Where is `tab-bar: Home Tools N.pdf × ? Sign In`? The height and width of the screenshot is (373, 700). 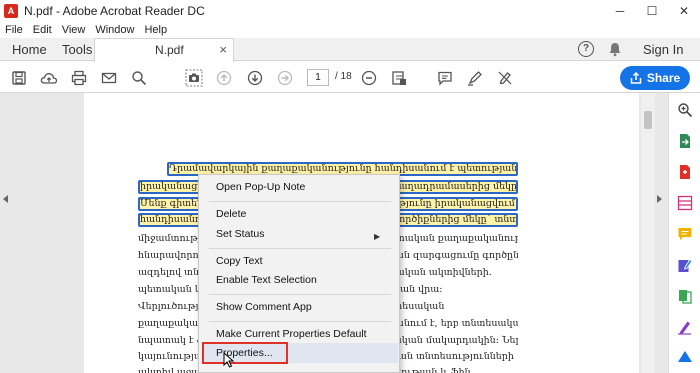
tab-bar: Home Tools N.pdf × ? Sign In is located at coordinates (350, 50).